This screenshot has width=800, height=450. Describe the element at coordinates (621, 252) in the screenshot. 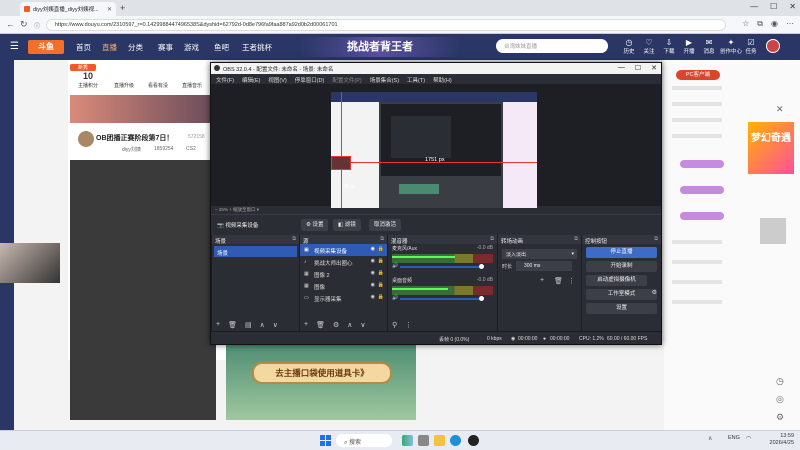

I see `stop-streaming-button: 停止直播` at that location.